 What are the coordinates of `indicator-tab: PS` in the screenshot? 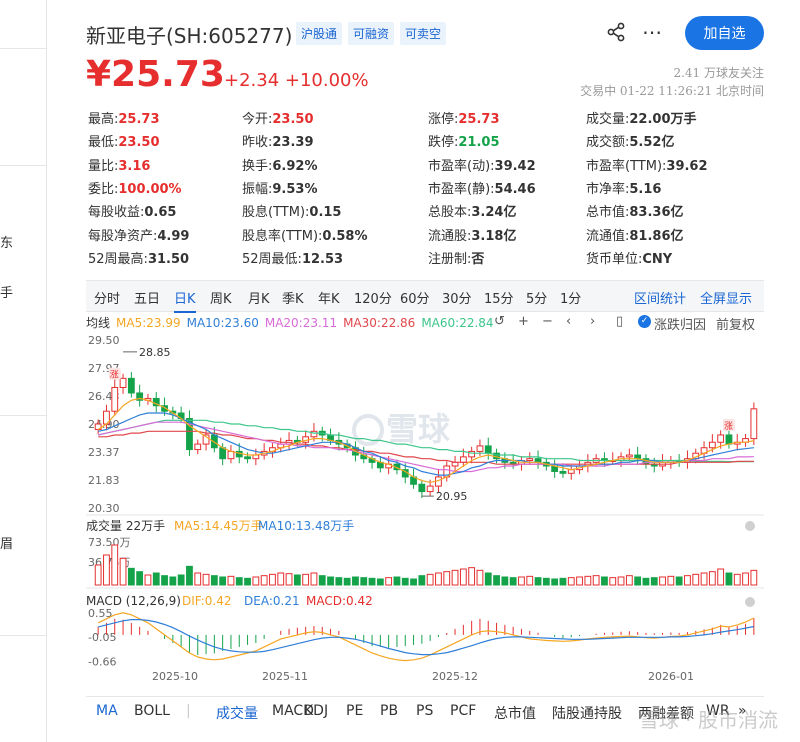 It's located at (424, 711).